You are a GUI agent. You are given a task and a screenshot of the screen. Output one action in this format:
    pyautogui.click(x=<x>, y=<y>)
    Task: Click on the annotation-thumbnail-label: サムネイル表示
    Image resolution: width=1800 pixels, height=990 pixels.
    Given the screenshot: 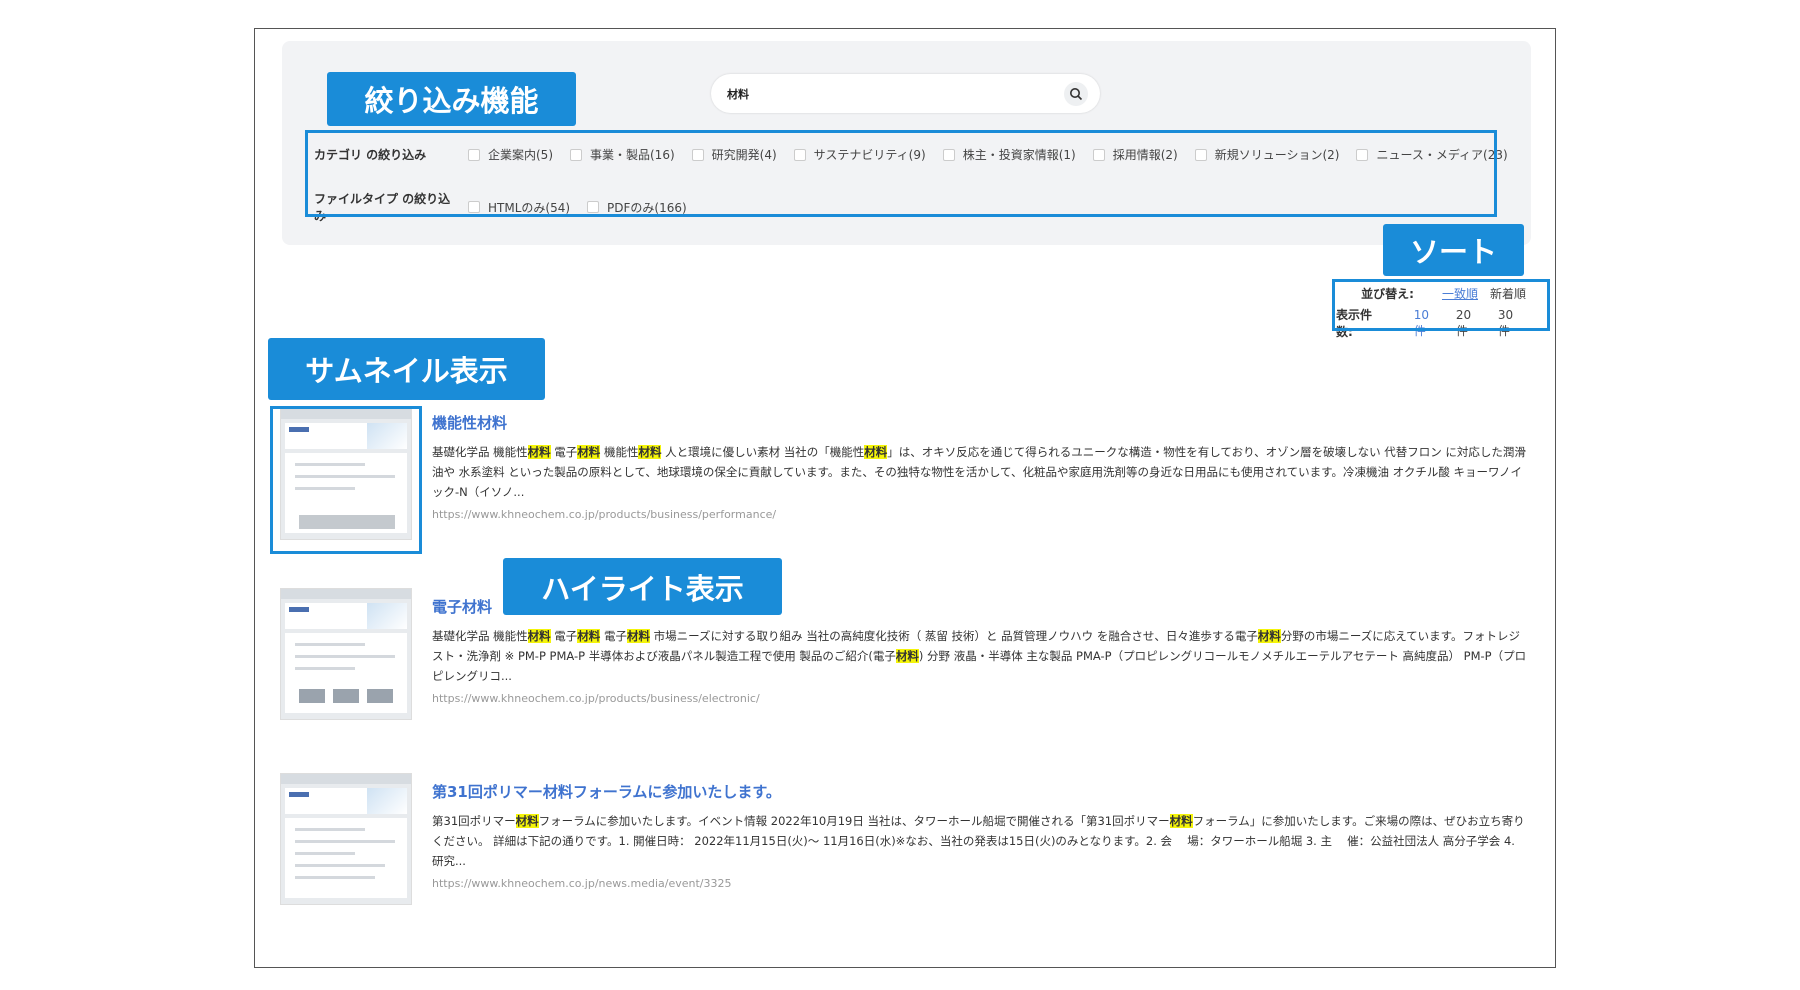 What is the action you would take?
    pyautogui.click(x=406, y=369)
    